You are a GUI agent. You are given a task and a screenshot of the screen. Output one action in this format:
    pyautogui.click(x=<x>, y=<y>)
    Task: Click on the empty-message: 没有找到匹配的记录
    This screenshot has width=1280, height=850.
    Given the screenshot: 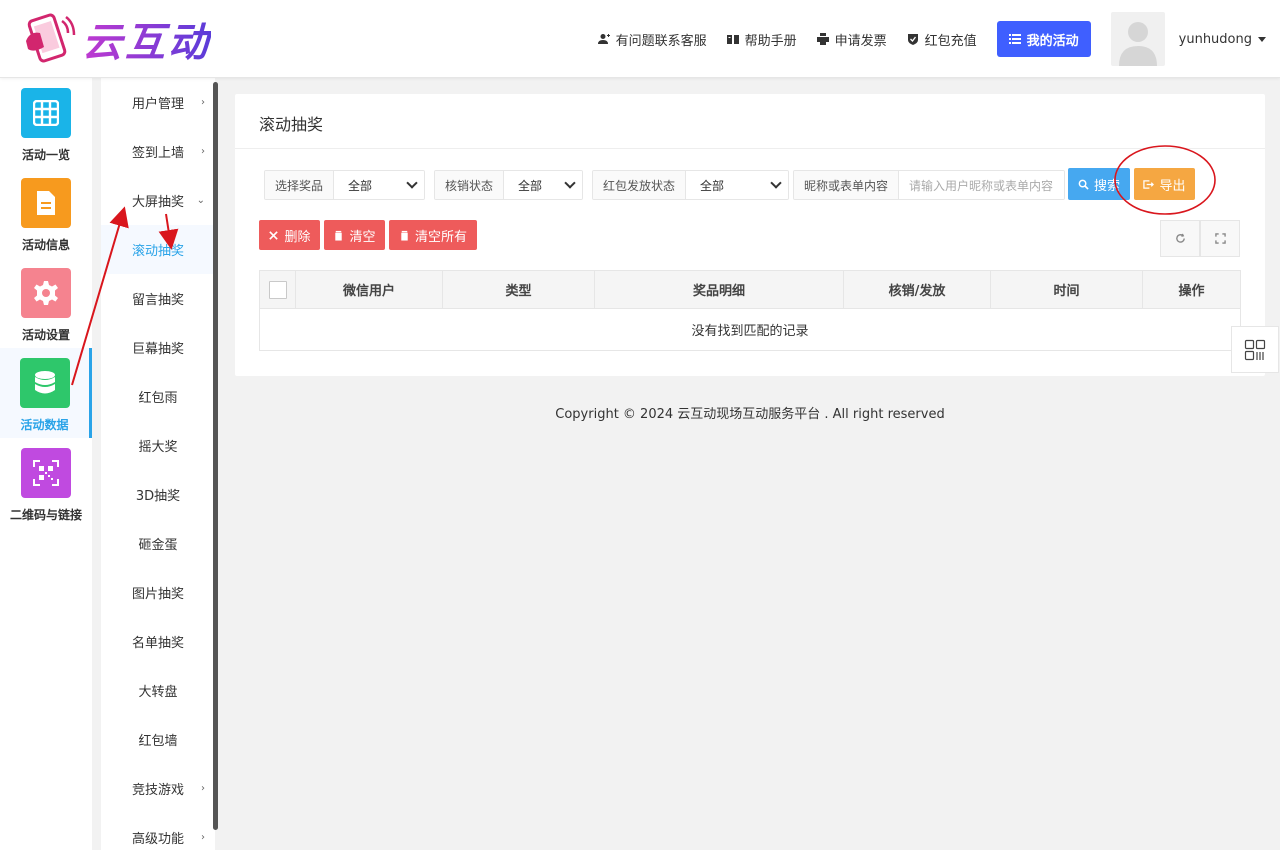 What is the action you would take?
    pyautogui.click(x=750, y=331)
    